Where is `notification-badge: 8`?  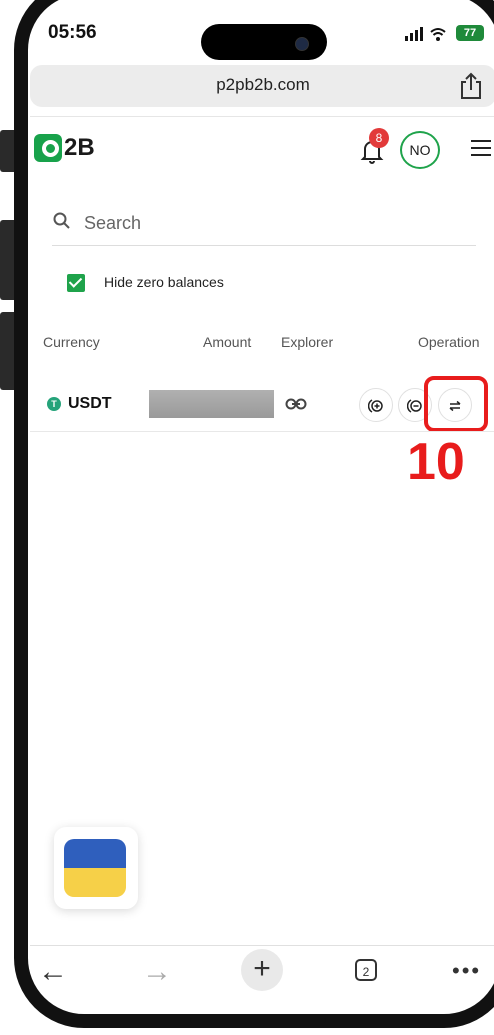
notification-badge: 8 is located at coordinates (379, 138).